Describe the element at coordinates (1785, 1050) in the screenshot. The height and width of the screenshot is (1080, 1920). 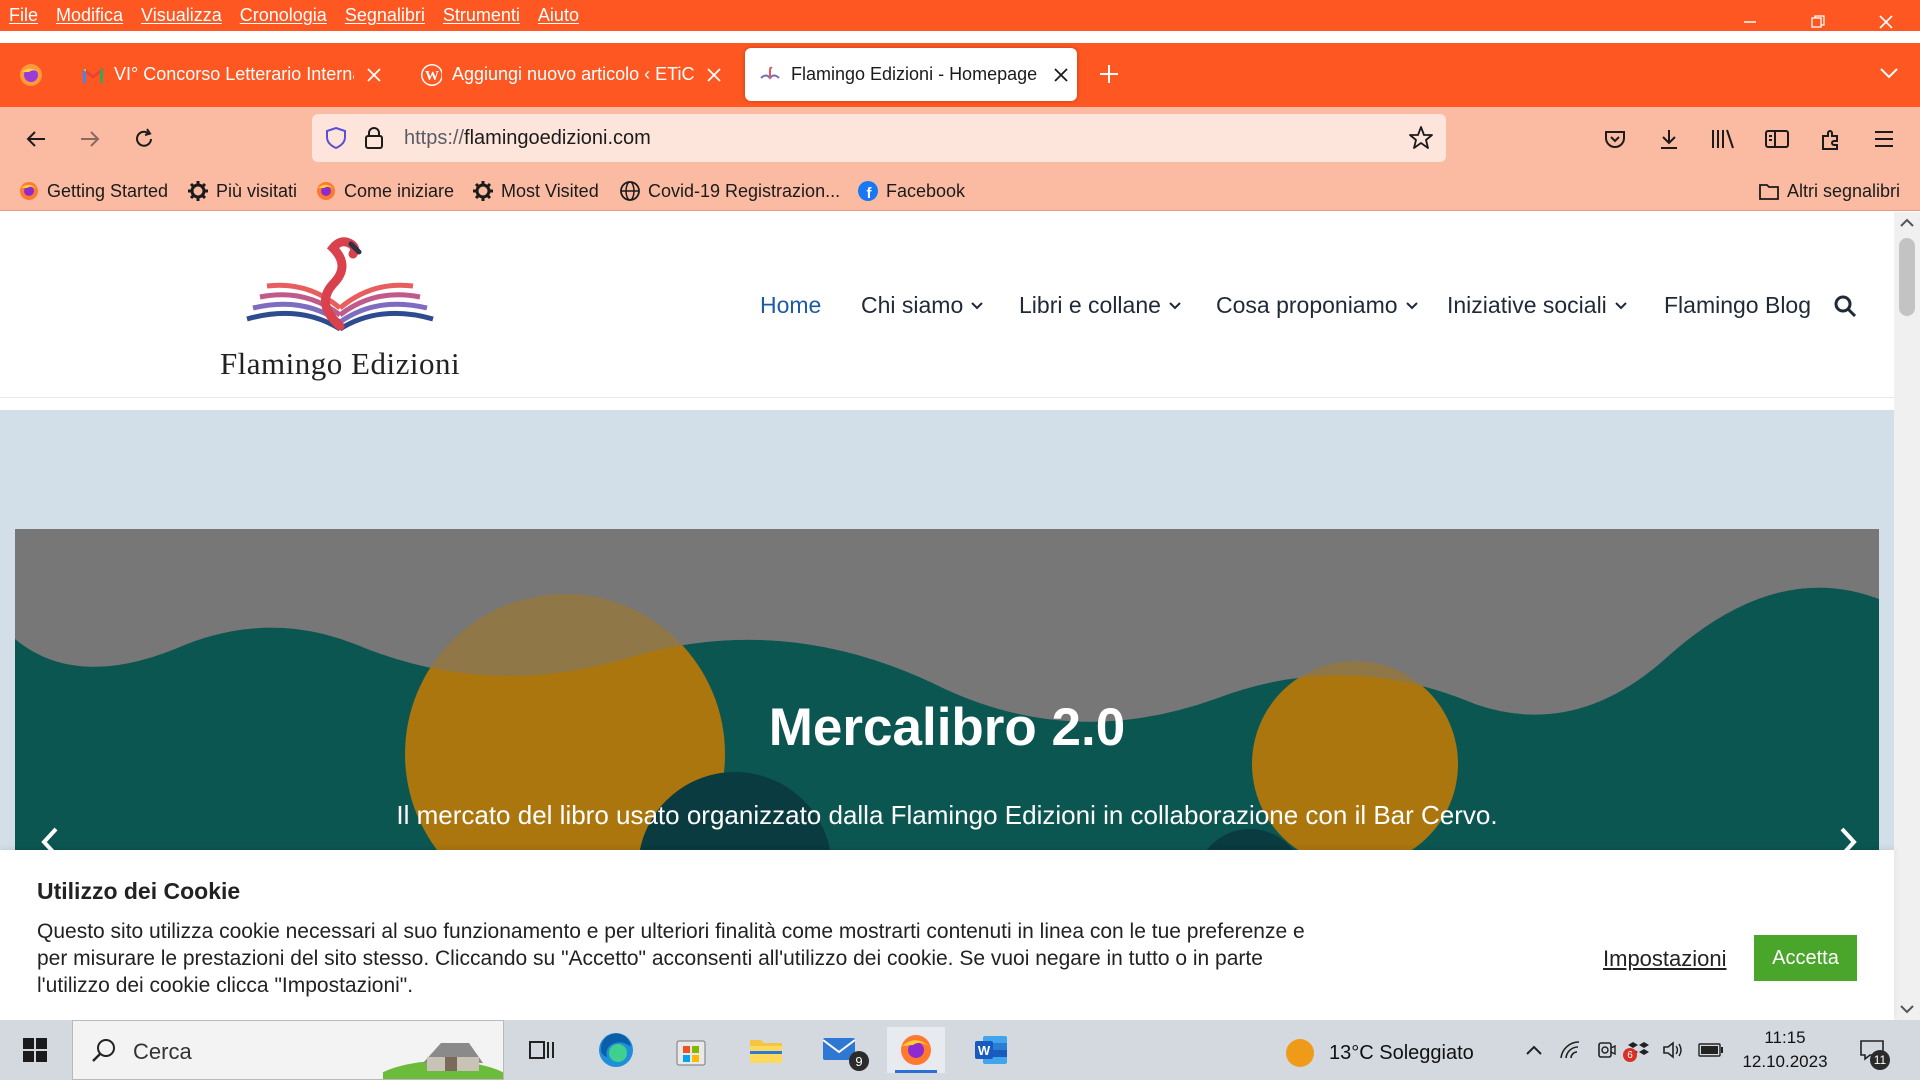
I see `taskbar-clock: 11:15 12.10.2023` at that location.